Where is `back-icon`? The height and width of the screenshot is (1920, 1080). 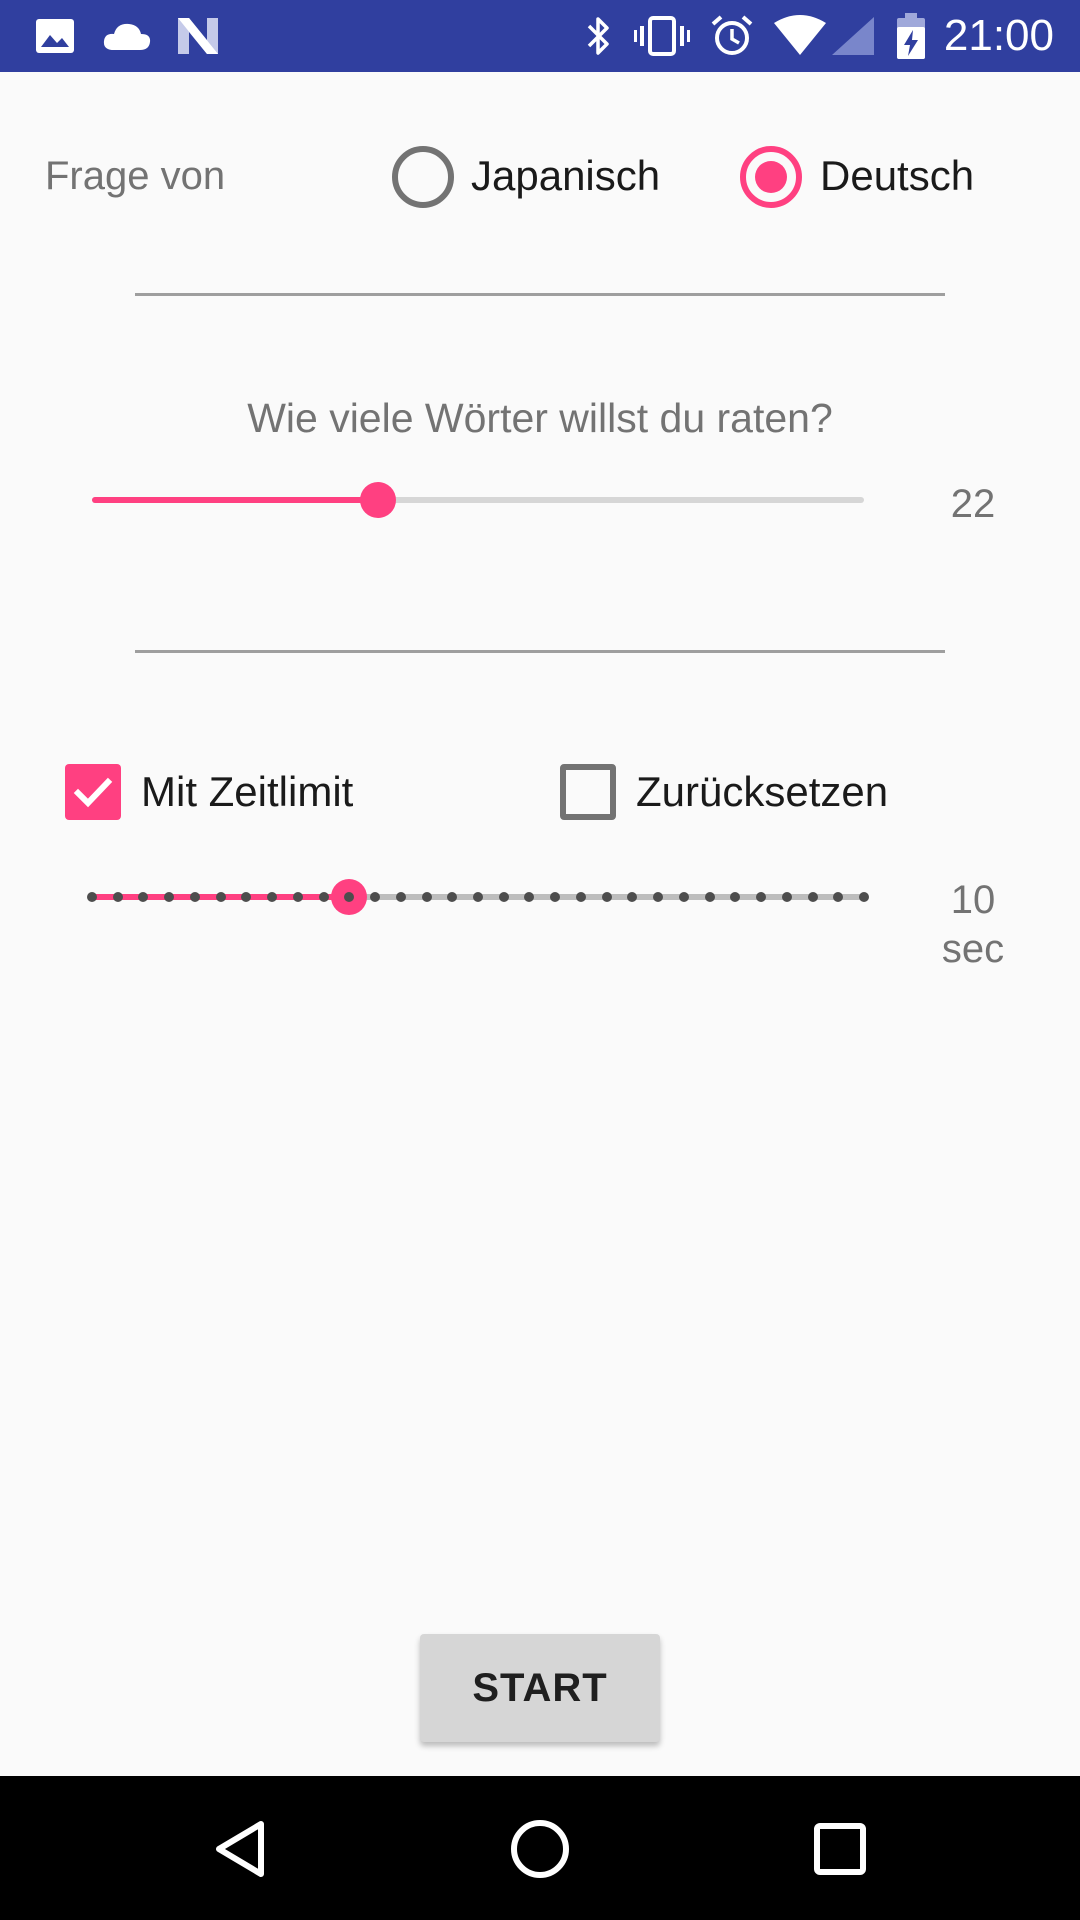 back-icon is located at coordinates (240, 1849).